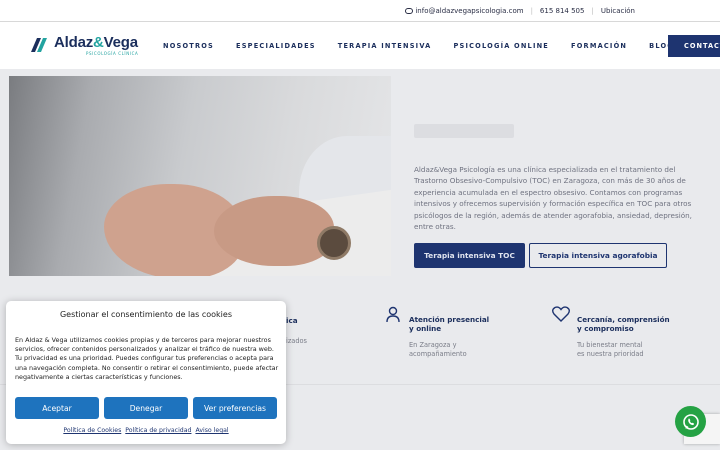 The image size is (720, 450). What do you see at coordinates (96, 42) in the screenshot?
I see `logo-name: Aldaz&Vega` at bounding box center [96, 42].